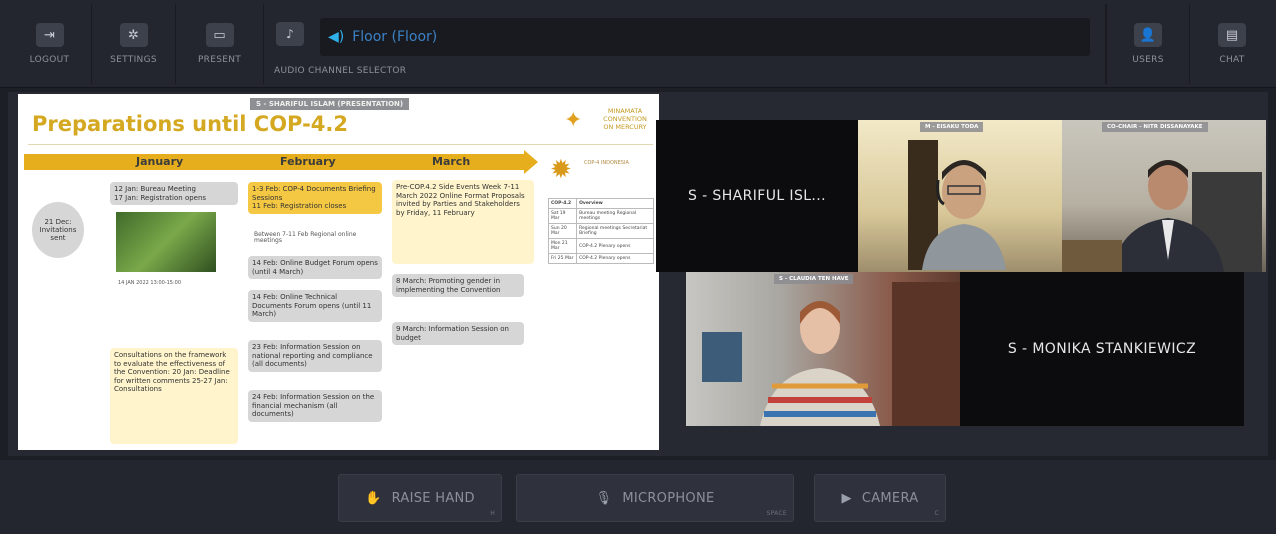 This screenshot has height=534, width=1276. What do you see at coordinates (336, 37) in the screenshot?
I see `speaker-icon: ◀)` at bounding box center [336, 37].